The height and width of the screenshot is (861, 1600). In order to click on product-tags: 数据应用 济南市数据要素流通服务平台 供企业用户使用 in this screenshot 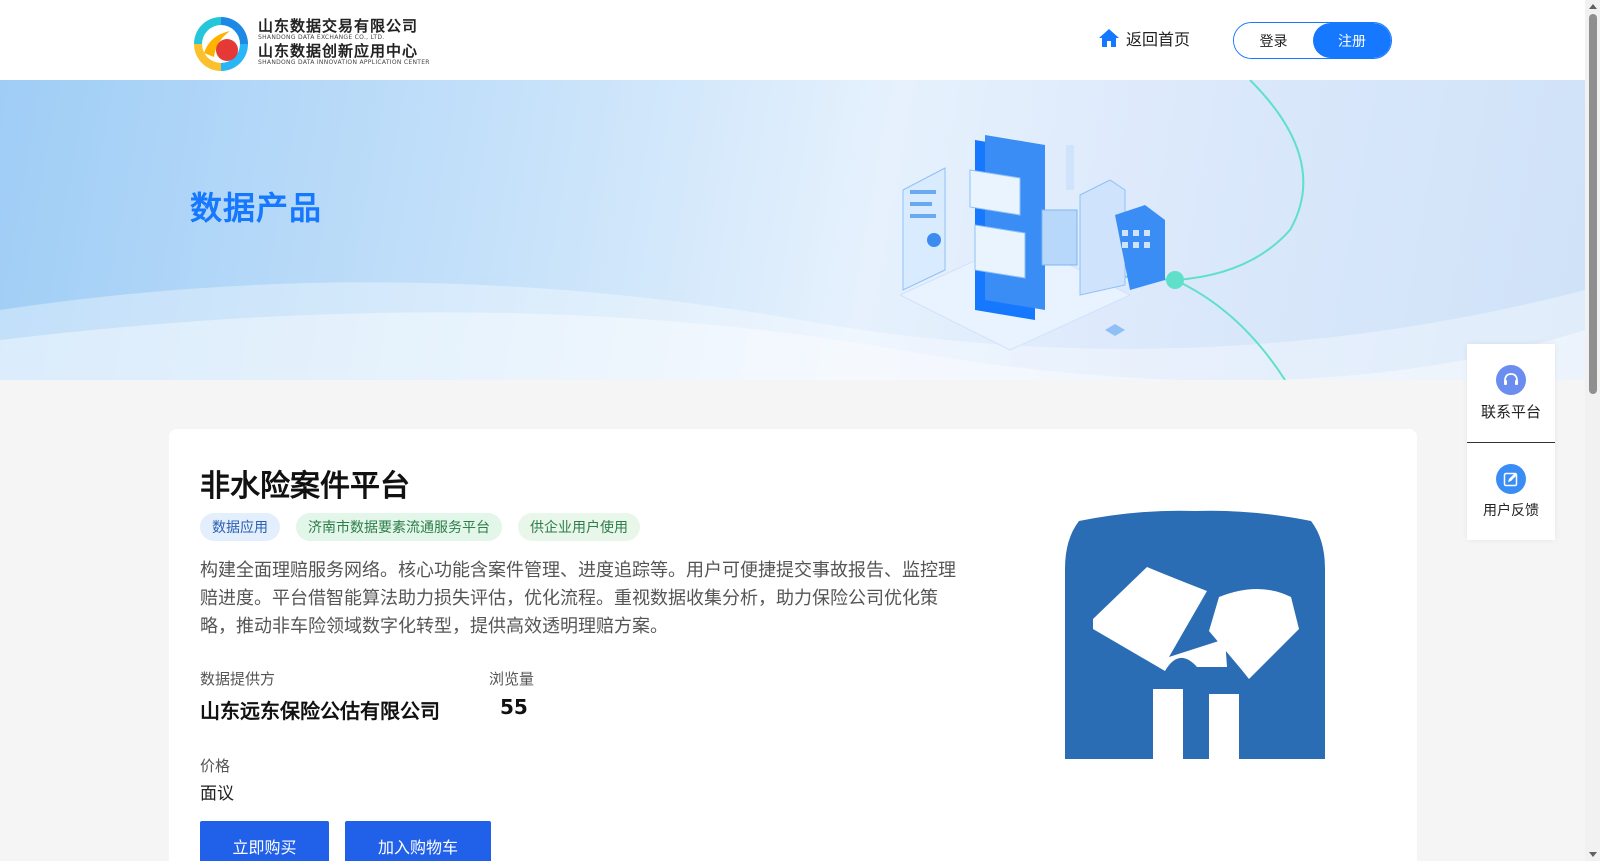, I will do `click(420, 527)`.